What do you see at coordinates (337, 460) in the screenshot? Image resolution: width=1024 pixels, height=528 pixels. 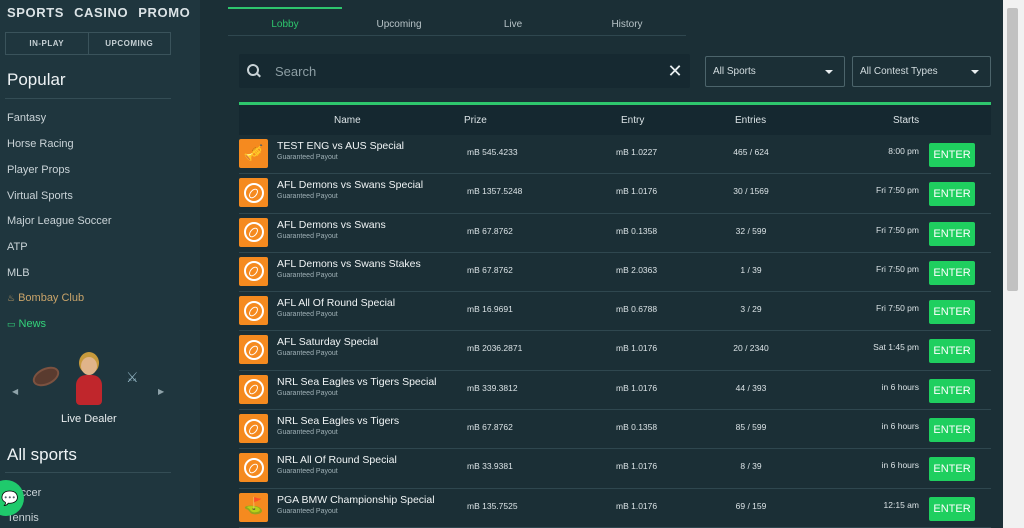 I see `contest-name: NRL All Of Round Special` at bounding box center [337, 460].